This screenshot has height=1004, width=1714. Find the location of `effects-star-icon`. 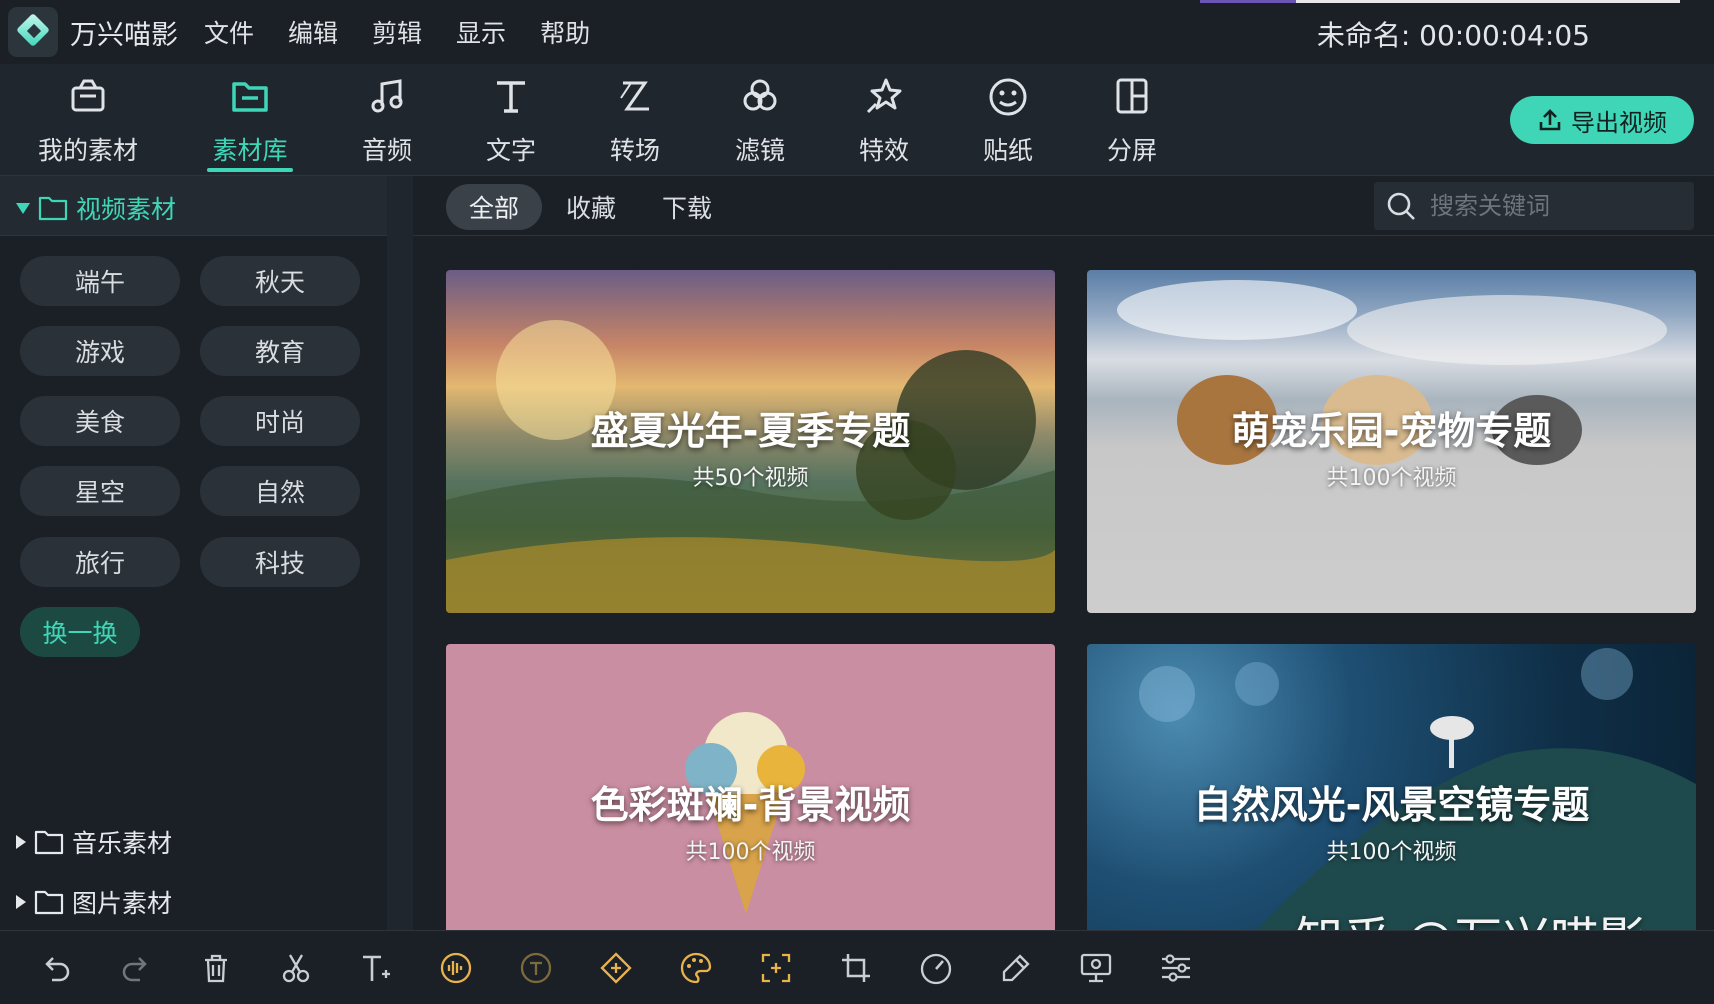

effects-star-icon is located at coordinates (884, 96).